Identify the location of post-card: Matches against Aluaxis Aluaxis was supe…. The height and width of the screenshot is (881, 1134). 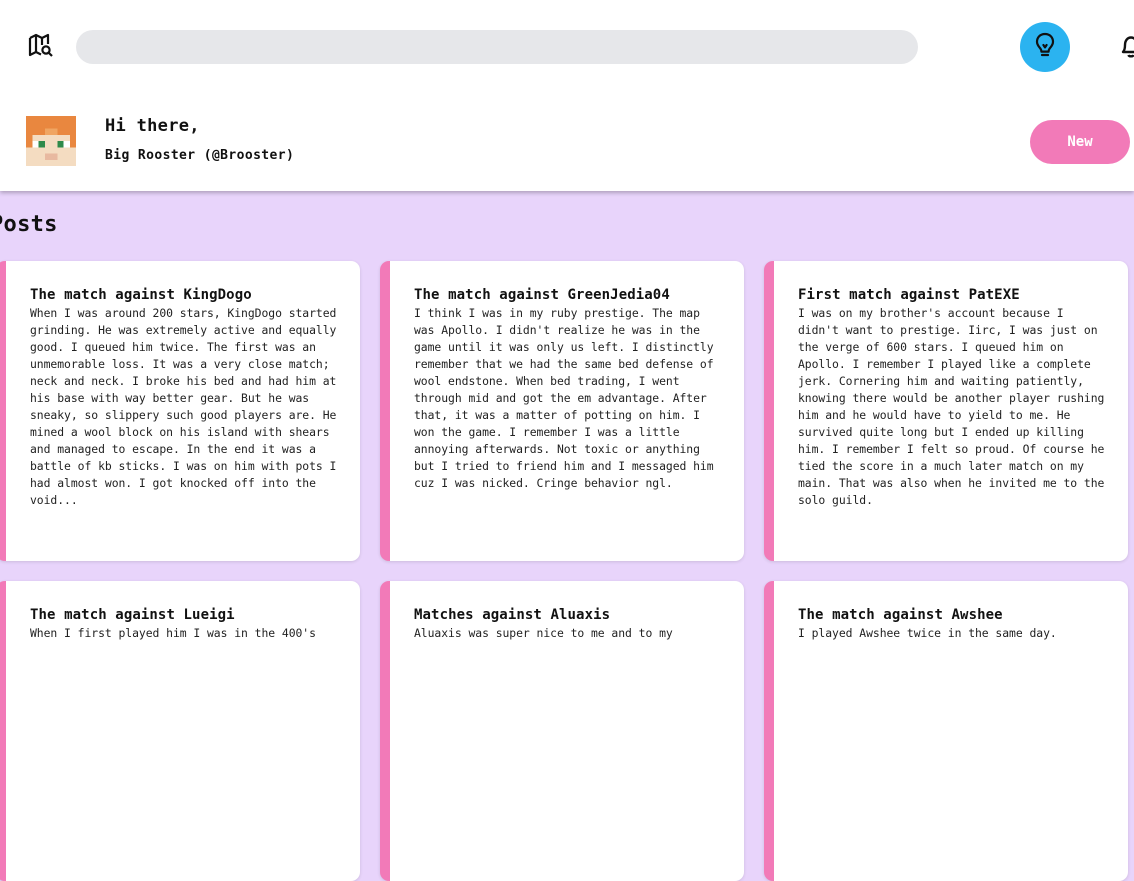
(562, 731).